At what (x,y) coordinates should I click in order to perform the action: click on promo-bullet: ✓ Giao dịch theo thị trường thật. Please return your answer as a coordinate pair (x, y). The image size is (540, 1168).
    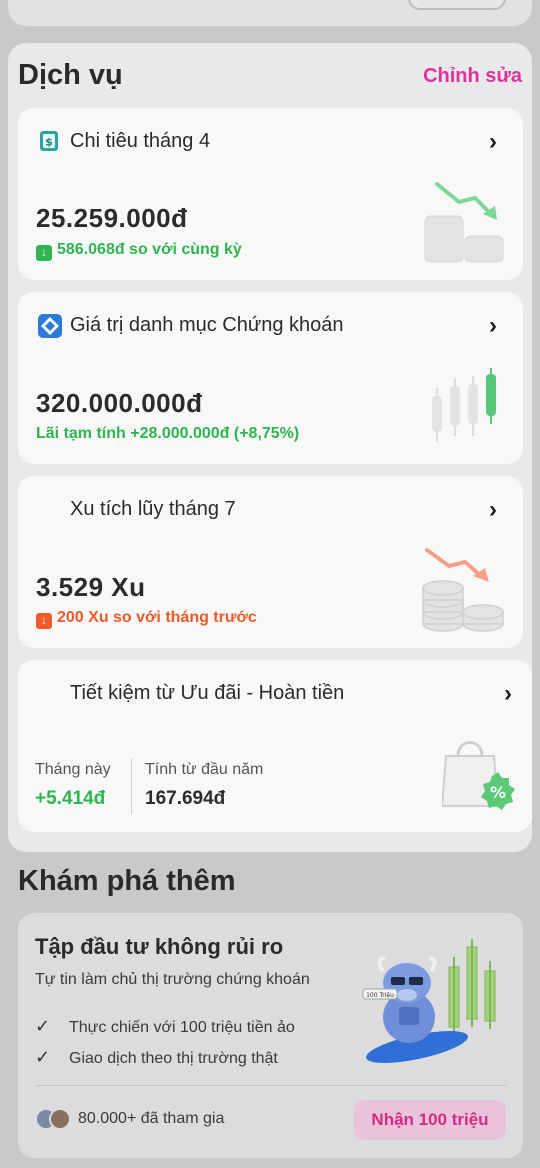
    Looking at the image, I should click on (156, 1057).